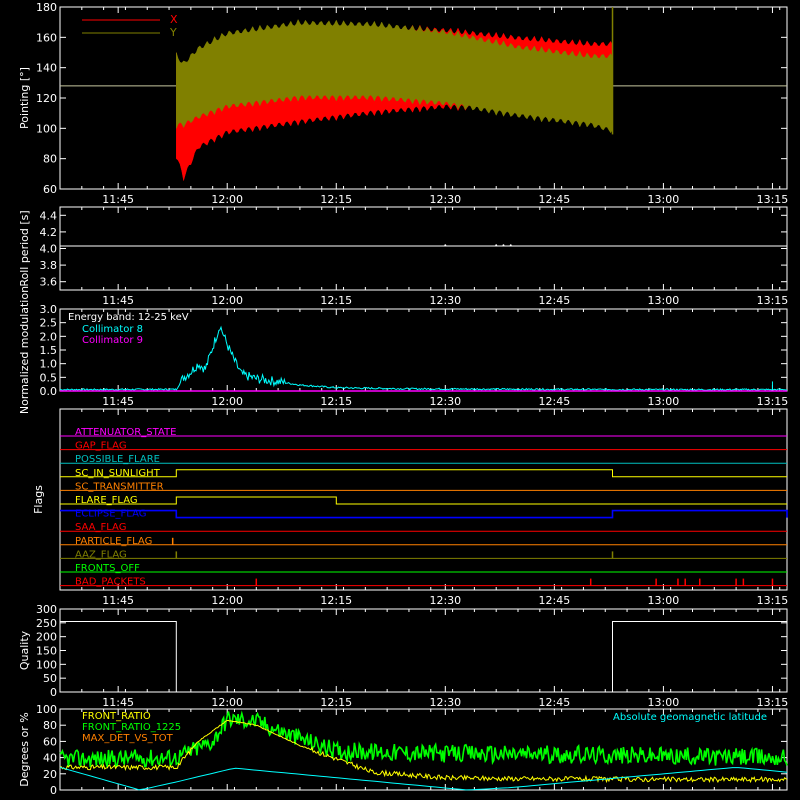 The height and width of the screenshot is (800, 800). I want to click on y-tick-label: 300, so click(46, 609).